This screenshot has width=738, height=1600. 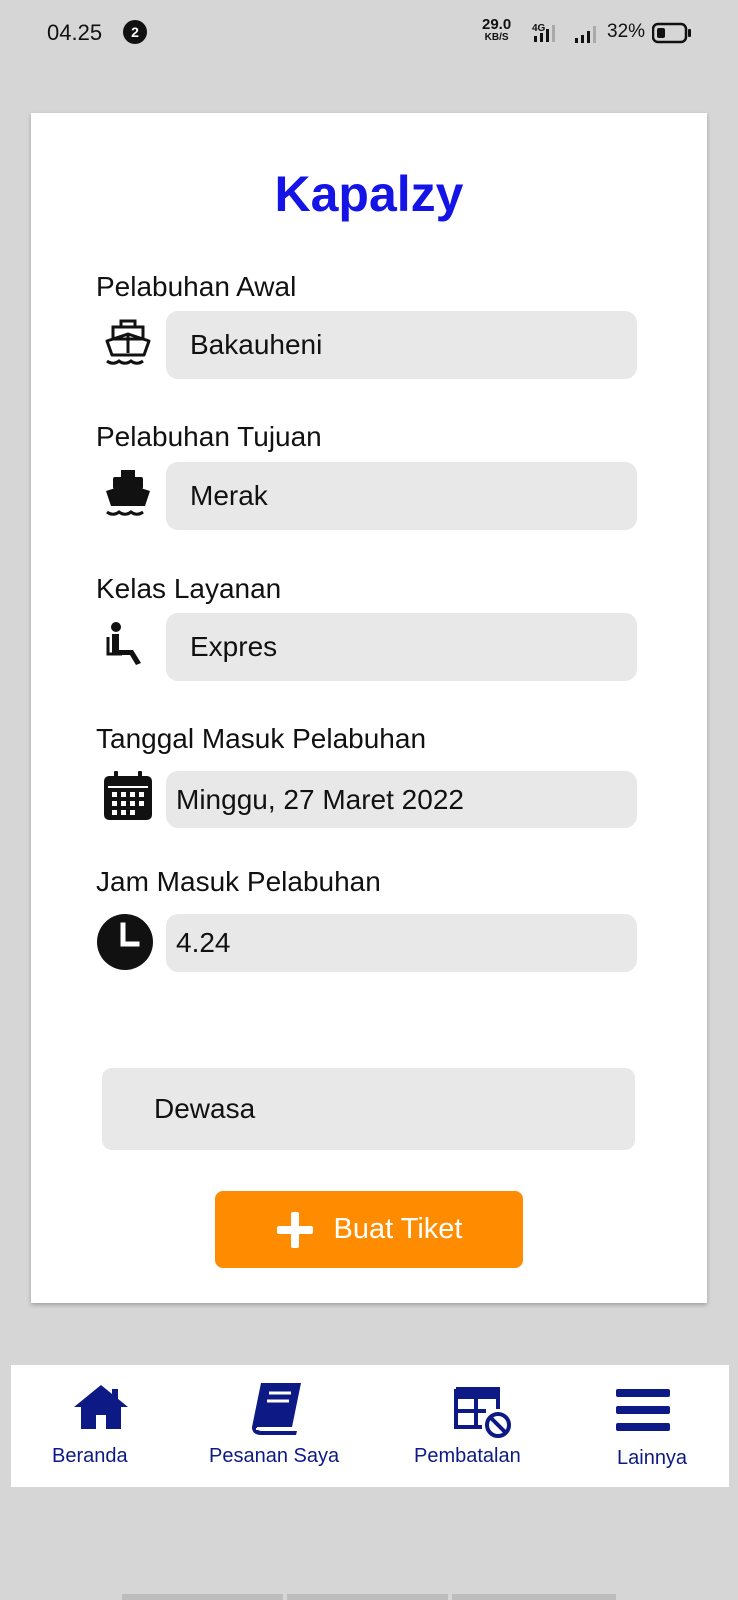 What do you see at coordinates (496, 37) in the screenshot?
I see `network-speed-unit: KB/S` at bounding box center [496, 37].